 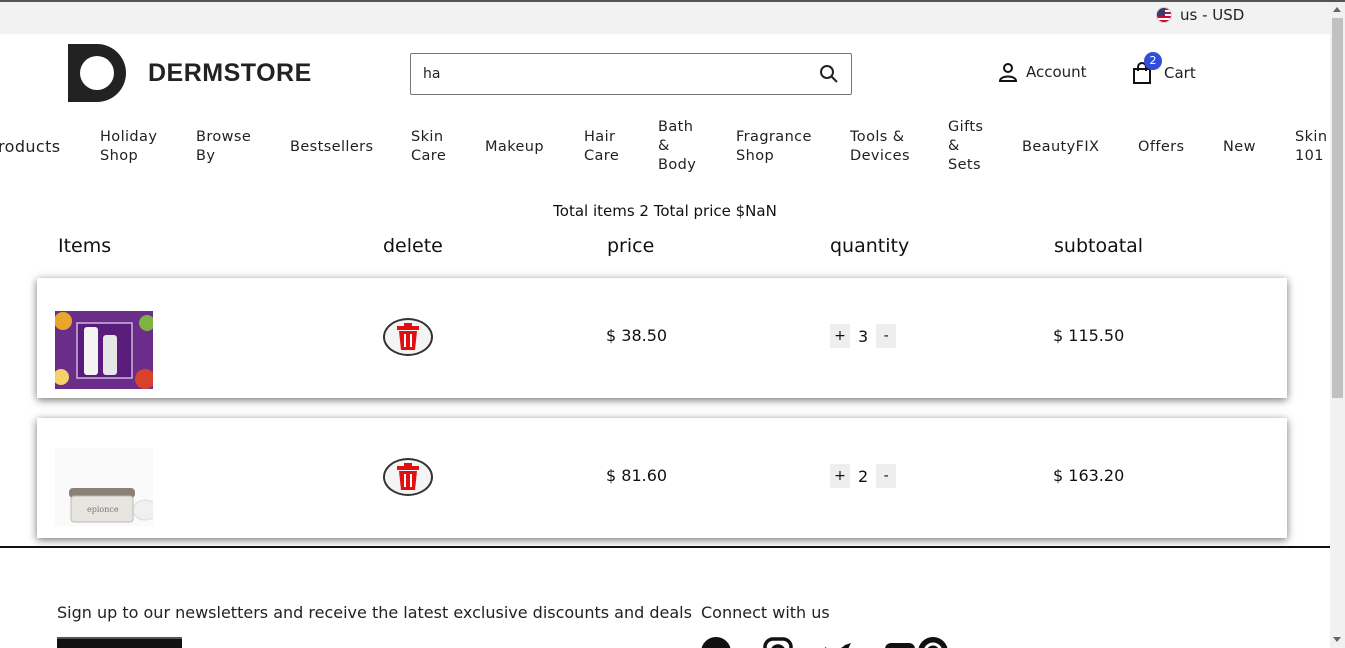 I want to click on scroll-down-arrow-icon, so click(x=1337, y=639).